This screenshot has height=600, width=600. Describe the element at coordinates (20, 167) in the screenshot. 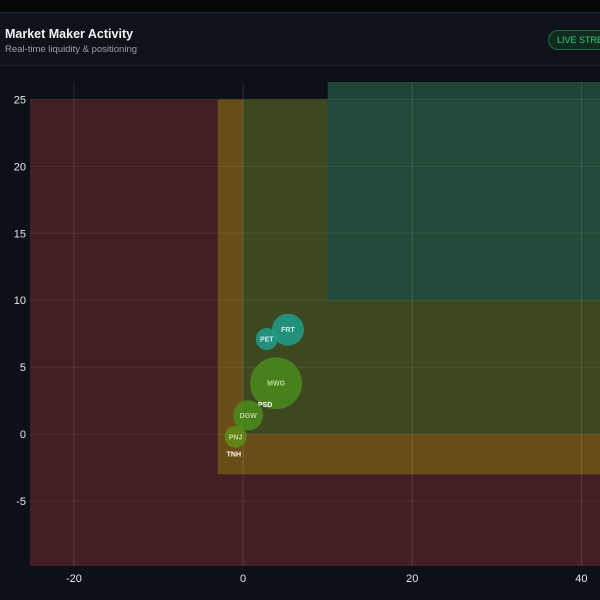

I see `y-tick-label: 20` at that location.